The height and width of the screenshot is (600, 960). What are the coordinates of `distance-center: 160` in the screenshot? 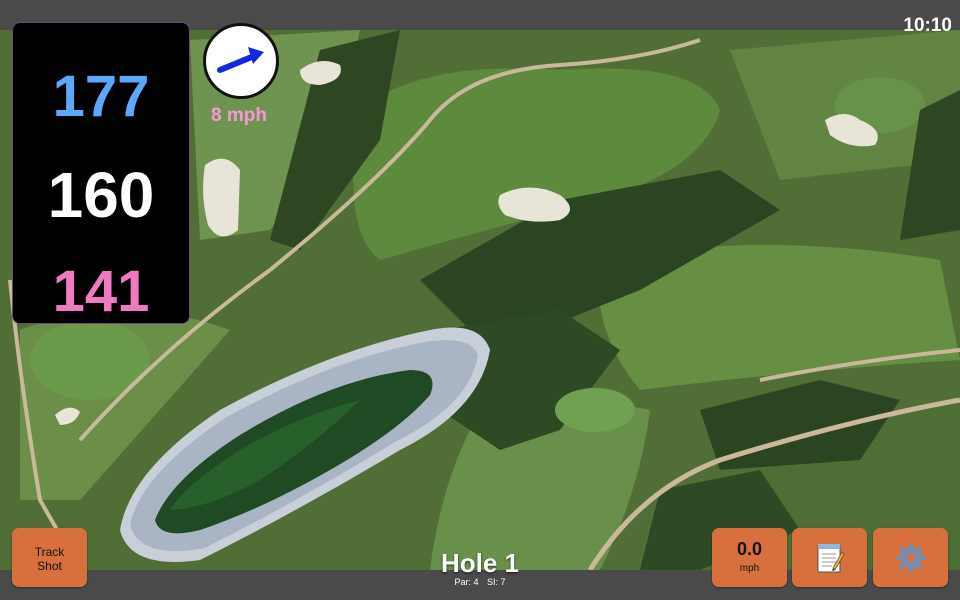 It's located at (101, 195).